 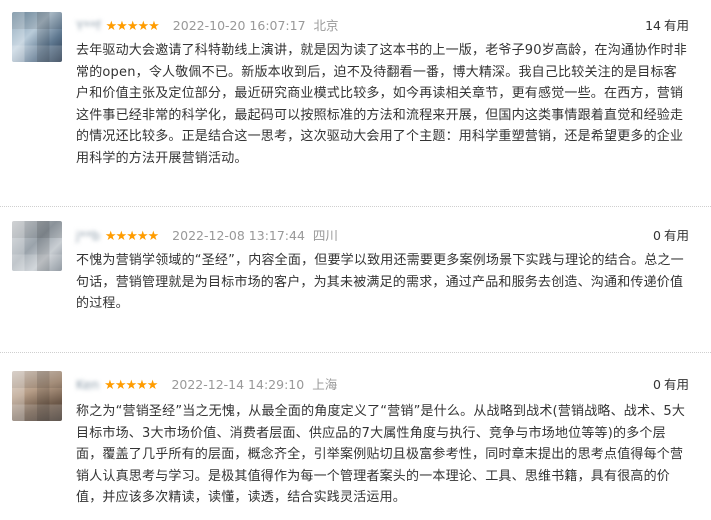 I want to click on review-meta: Ken ★★★★★ 2022-12-14 14:29:10 上海, so click(x=206, y=385).